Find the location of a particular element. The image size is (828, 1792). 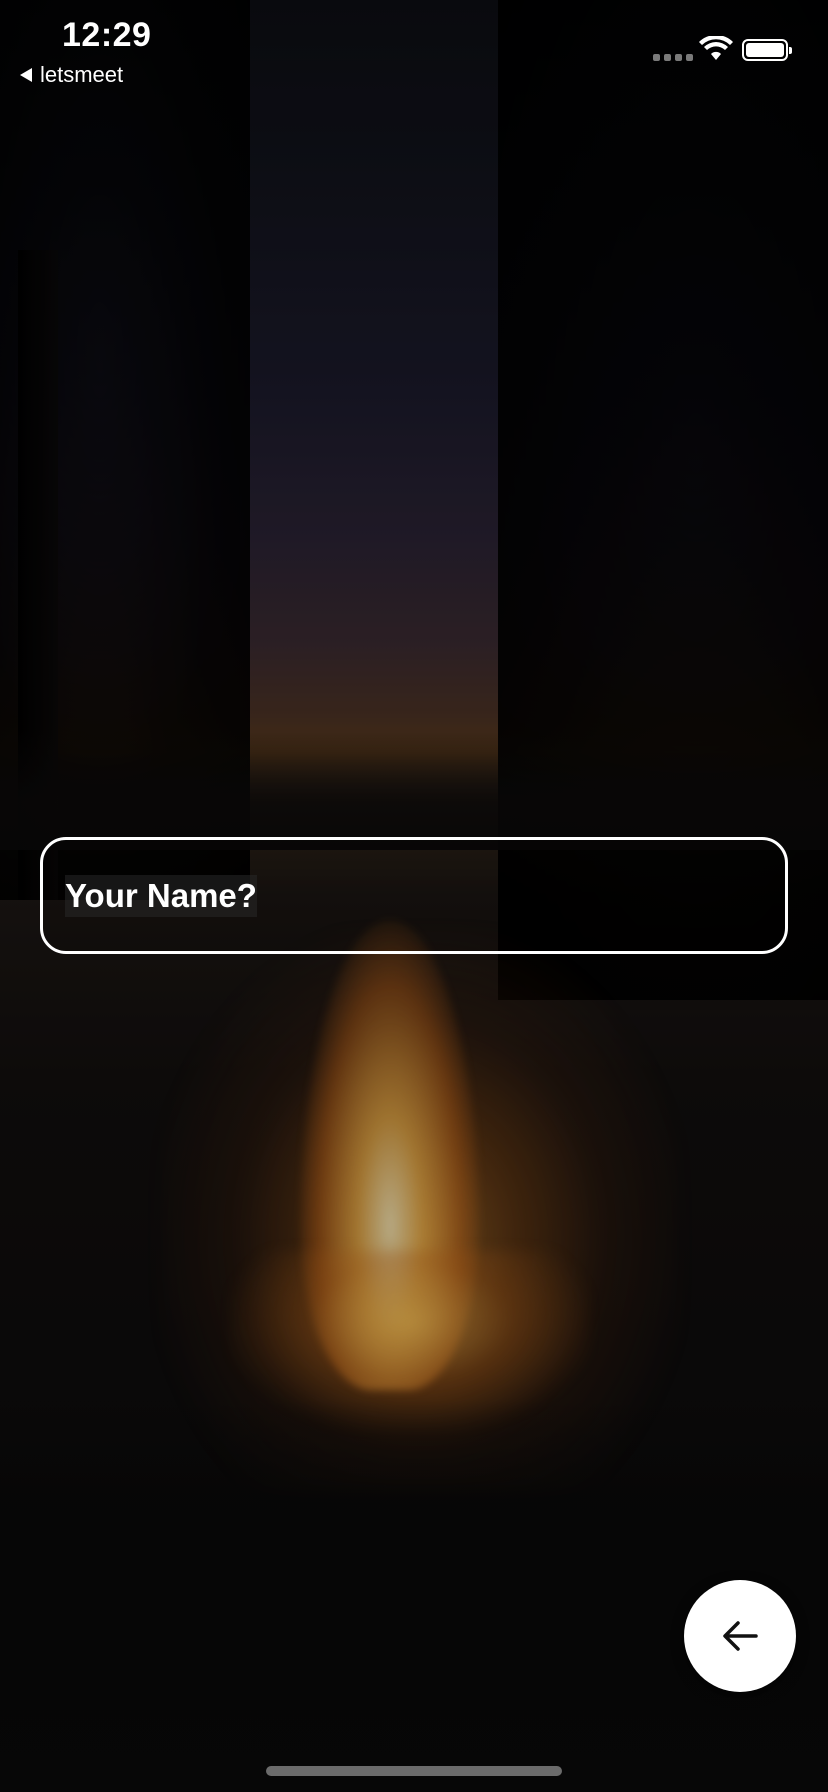

signal-icon is located at coordinates (673, 57).